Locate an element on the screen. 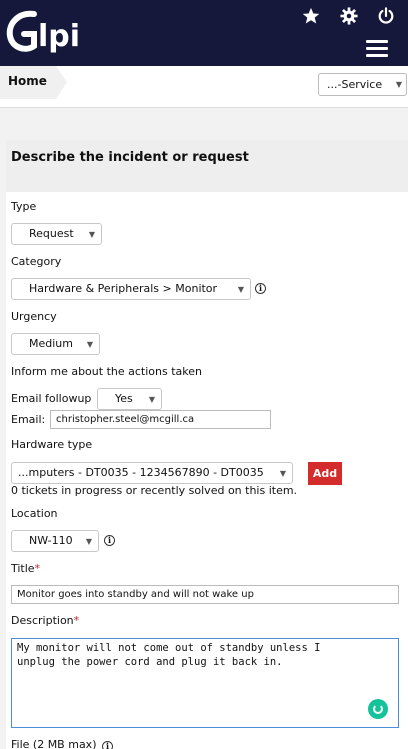 The width and height of the screenshot is (408, 749). description-label: Description* is located at coordinates (45, 620).